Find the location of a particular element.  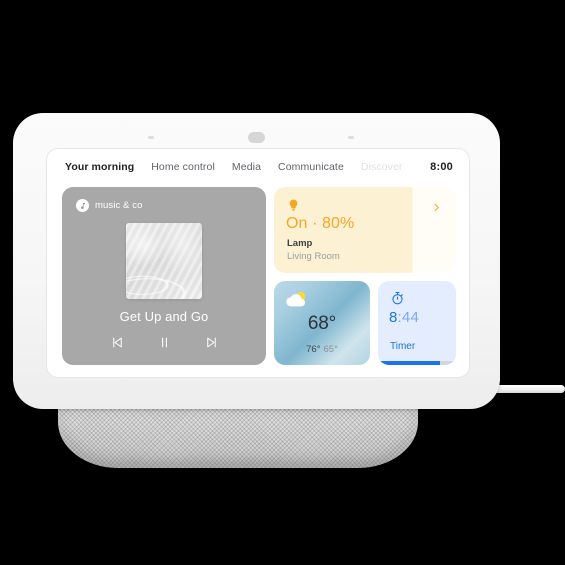

timer-seconds: :44 is located at coordinates (408, 317).